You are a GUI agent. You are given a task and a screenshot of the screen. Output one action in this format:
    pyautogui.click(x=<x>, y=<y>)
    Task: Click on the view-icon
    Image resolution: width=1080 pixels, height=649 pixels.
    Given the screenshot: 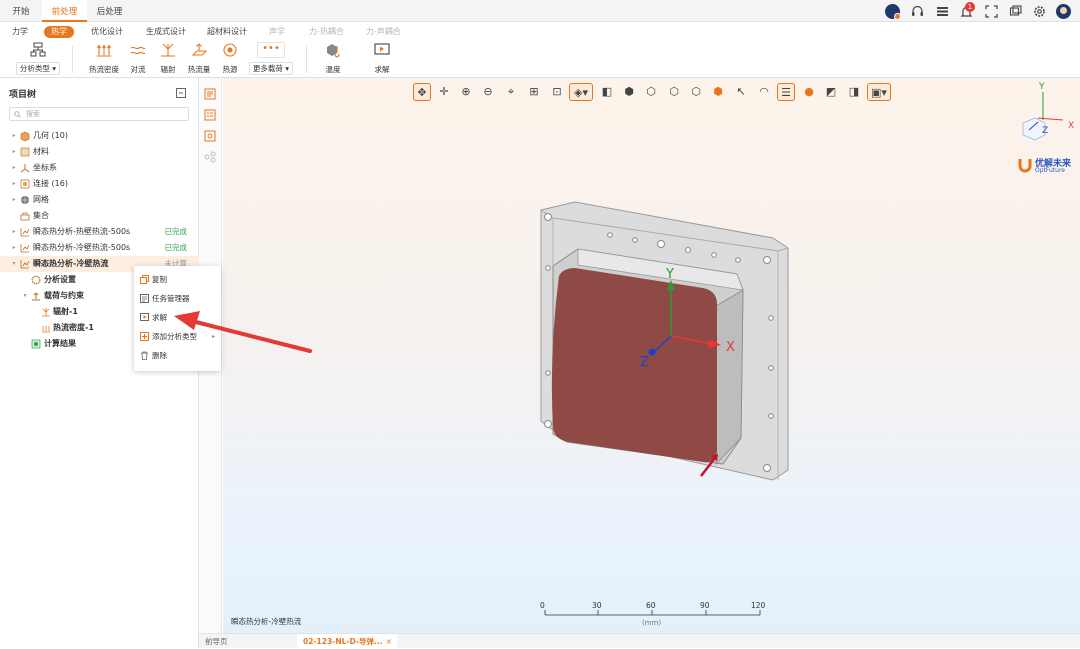 What is the action you would take?
    pyautogui.click(x=210, y=136)
    